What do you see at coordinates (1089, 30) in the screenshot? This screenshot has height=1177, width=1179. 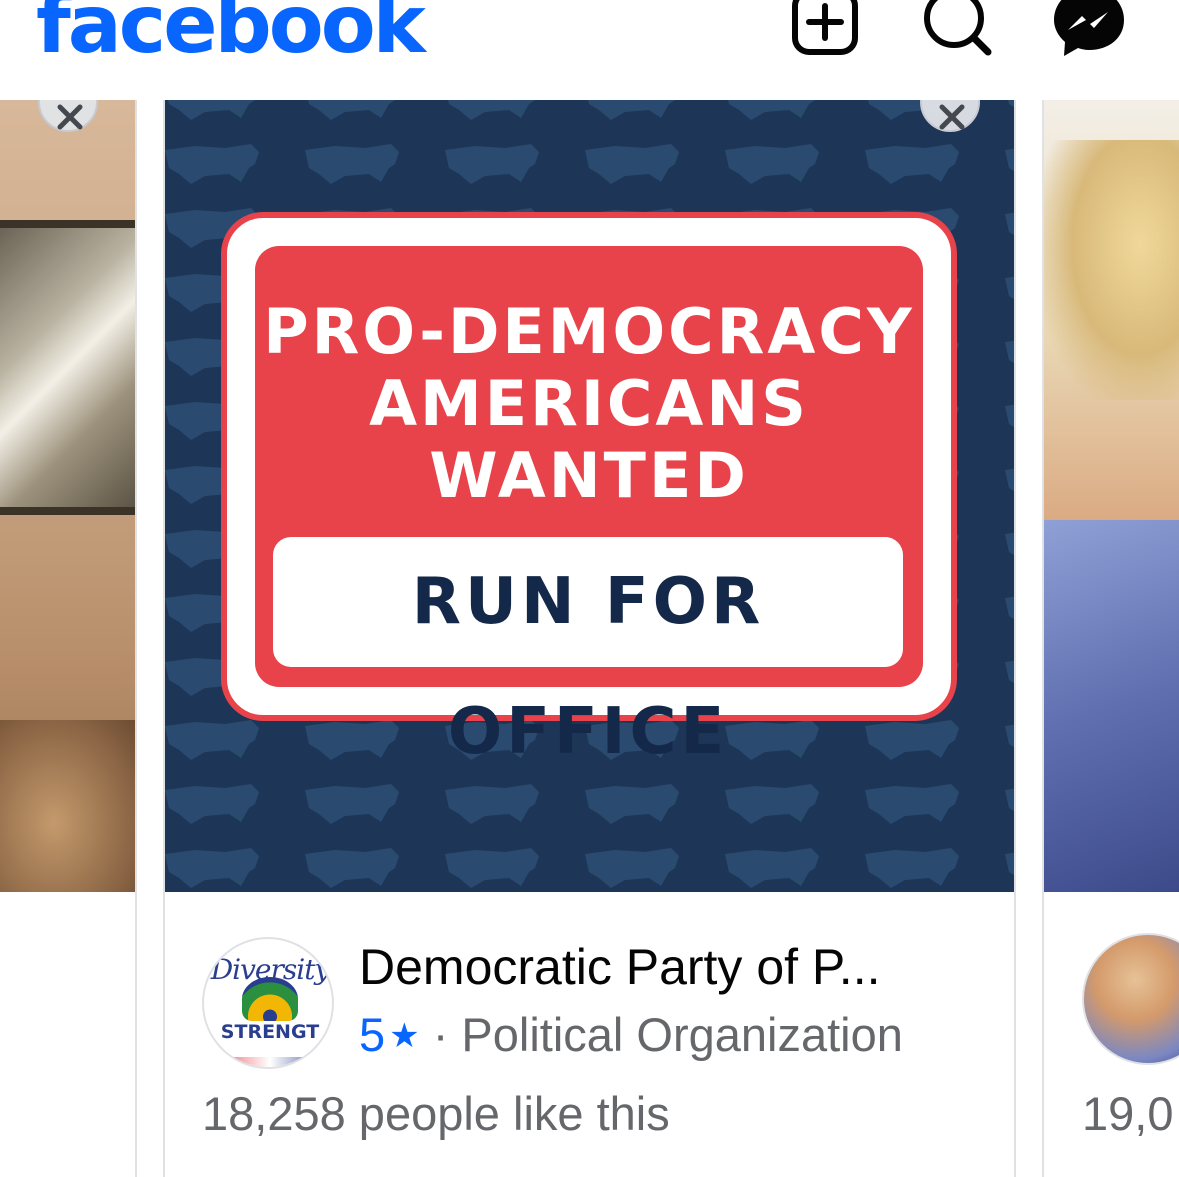 I see `messenger-icon` at bounding box center [1089, 30].